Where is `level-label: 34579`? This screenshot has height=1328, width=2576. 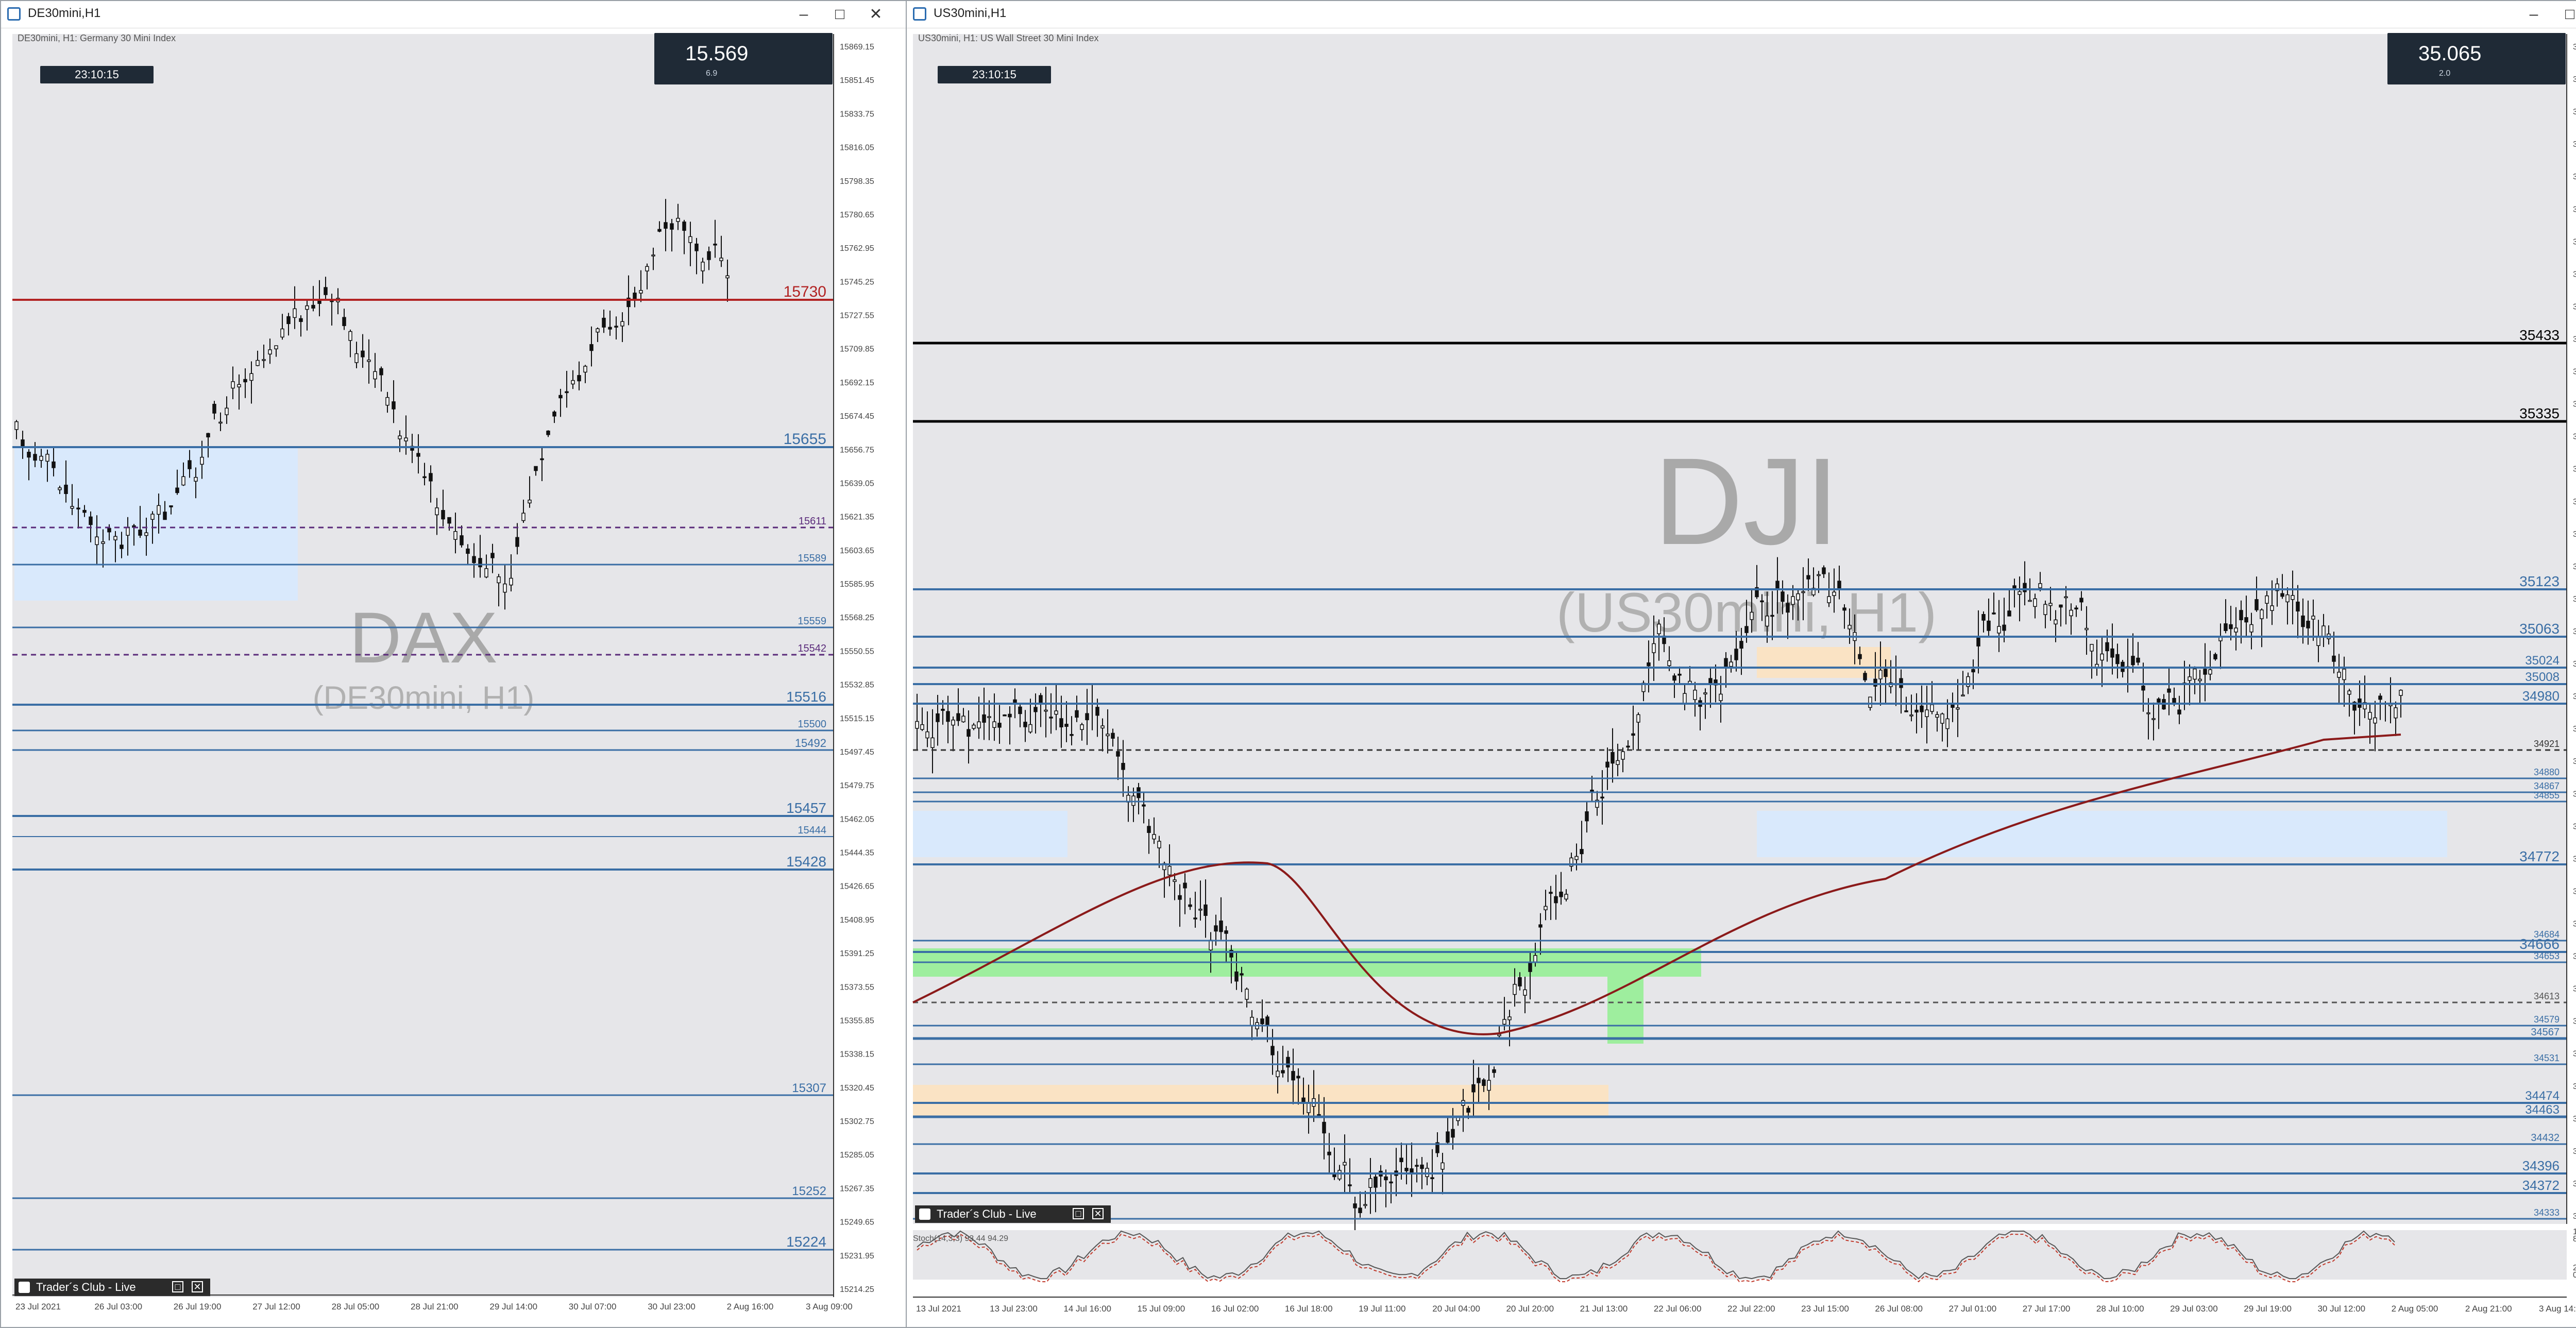
level-label: 34579 is located at coordinates (2547, 1019).